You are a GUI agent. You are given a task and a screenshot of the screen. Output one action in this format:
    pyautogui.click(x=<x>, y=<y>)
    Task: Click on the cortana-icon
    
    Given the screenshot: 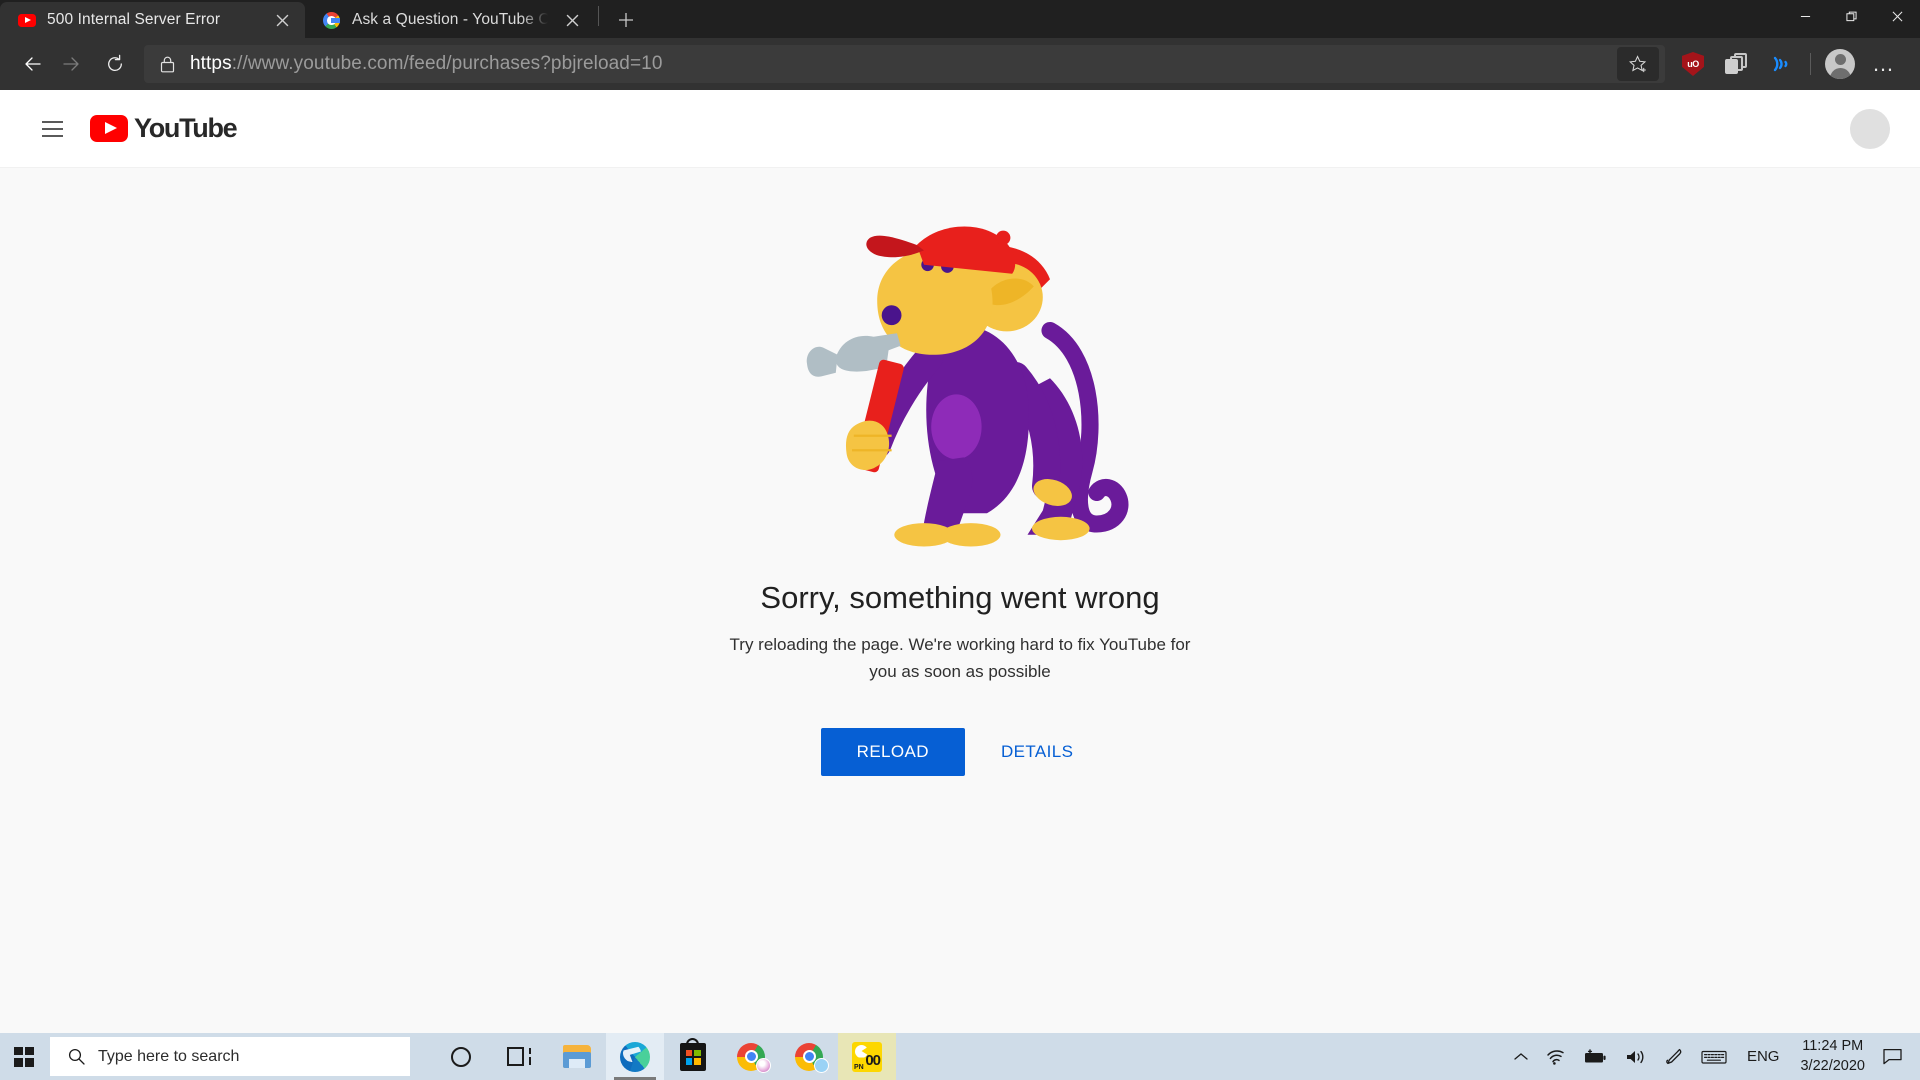 What is the action you would take?
    pyautogui.click(x=461, y=1056)
    